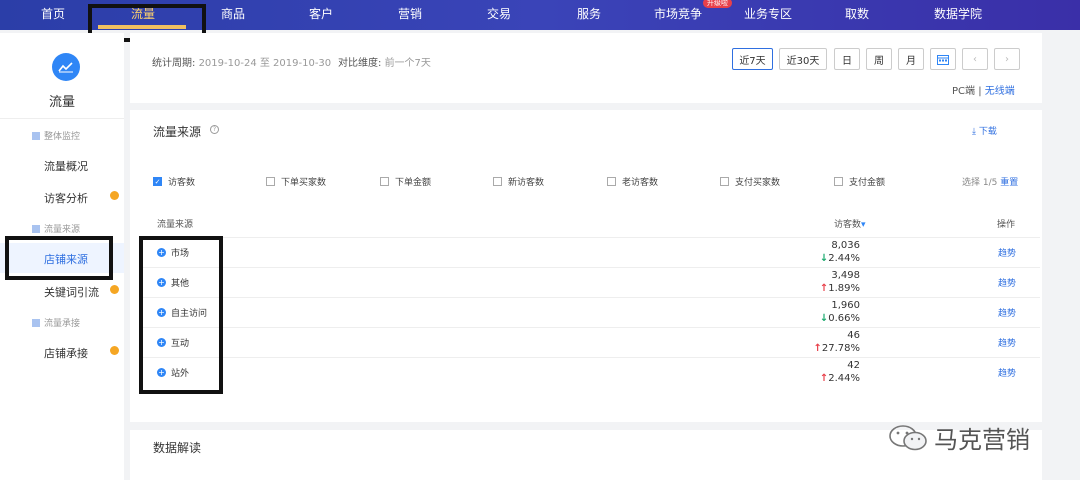 The width and height of the screenshot is (1080, 480). Describe the element at coordinates (839, 378) in the screenshot. I see `row-change: ↑2.44%` at that location.